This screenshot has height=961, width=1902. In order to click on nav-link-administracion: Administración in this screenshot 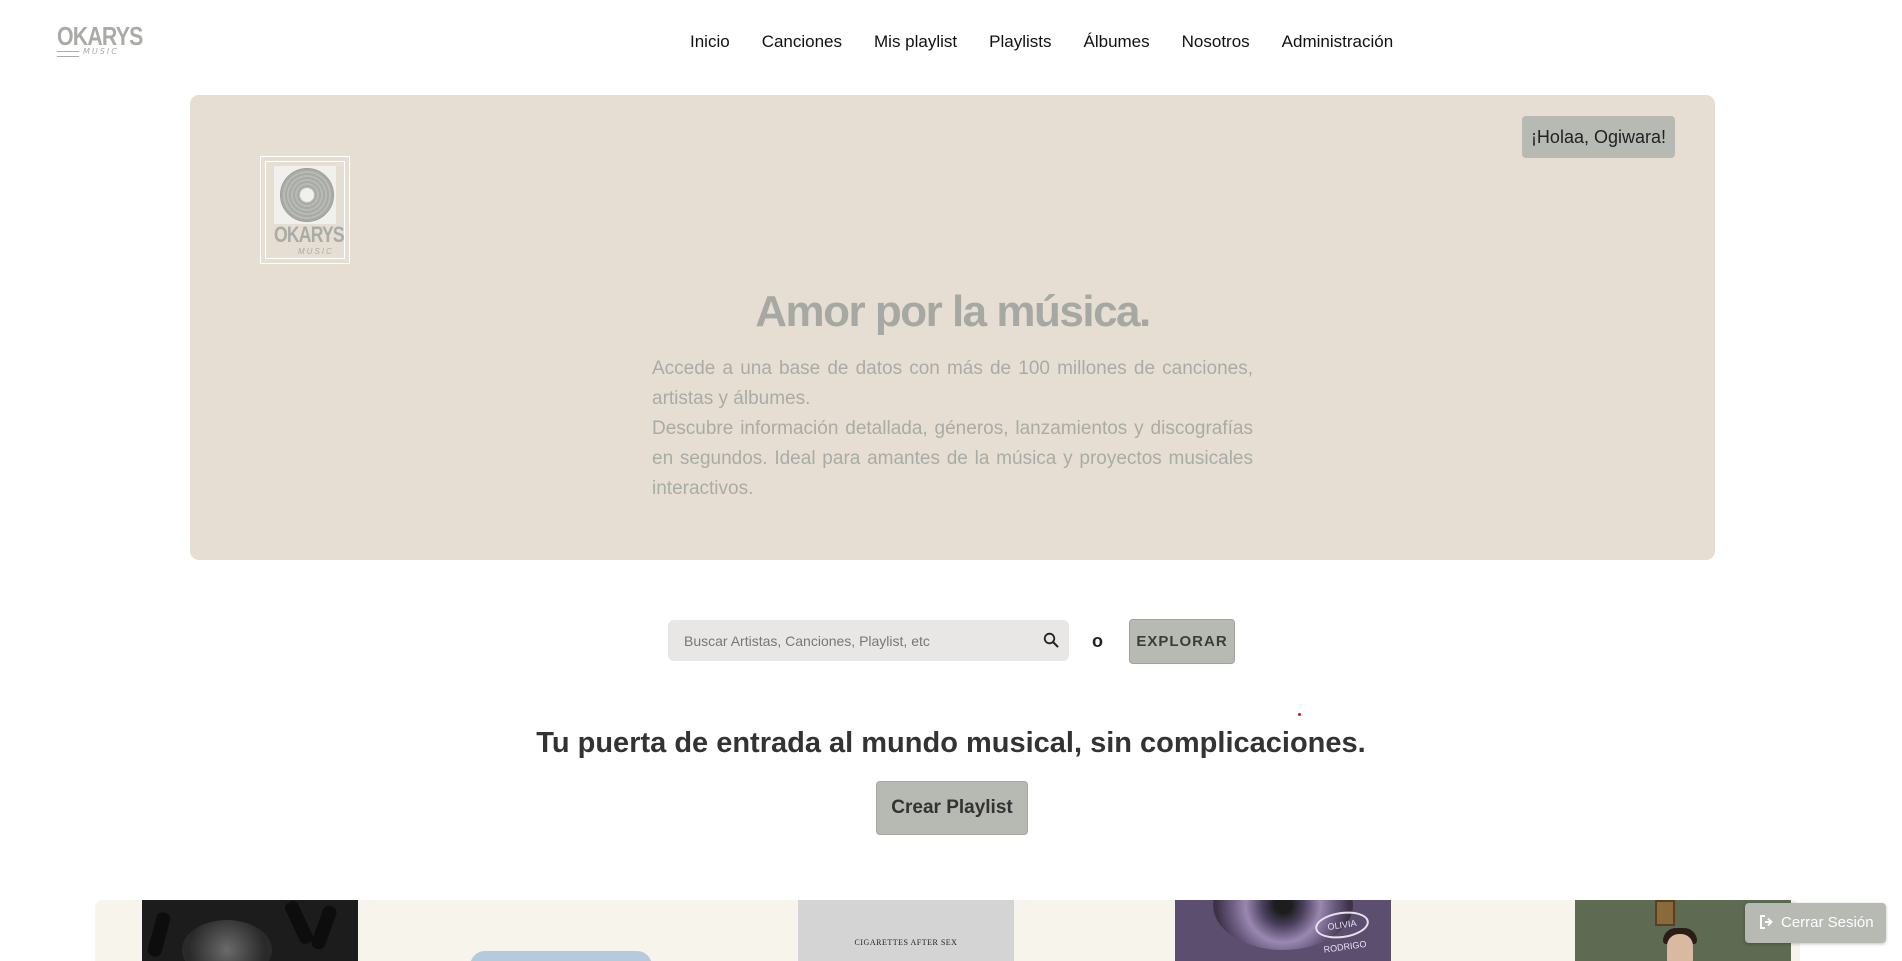, I will do `click(1338, 42)`.